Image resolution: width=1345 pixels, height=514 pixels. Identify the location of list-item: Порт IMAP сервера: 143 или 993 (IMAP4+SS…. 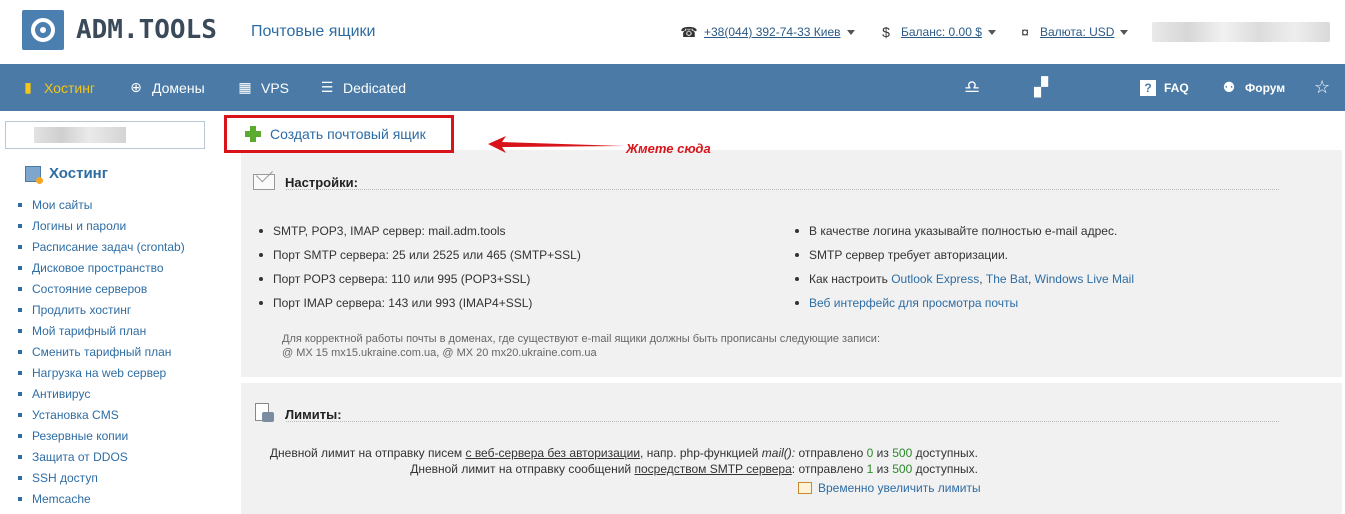
(420, 303).